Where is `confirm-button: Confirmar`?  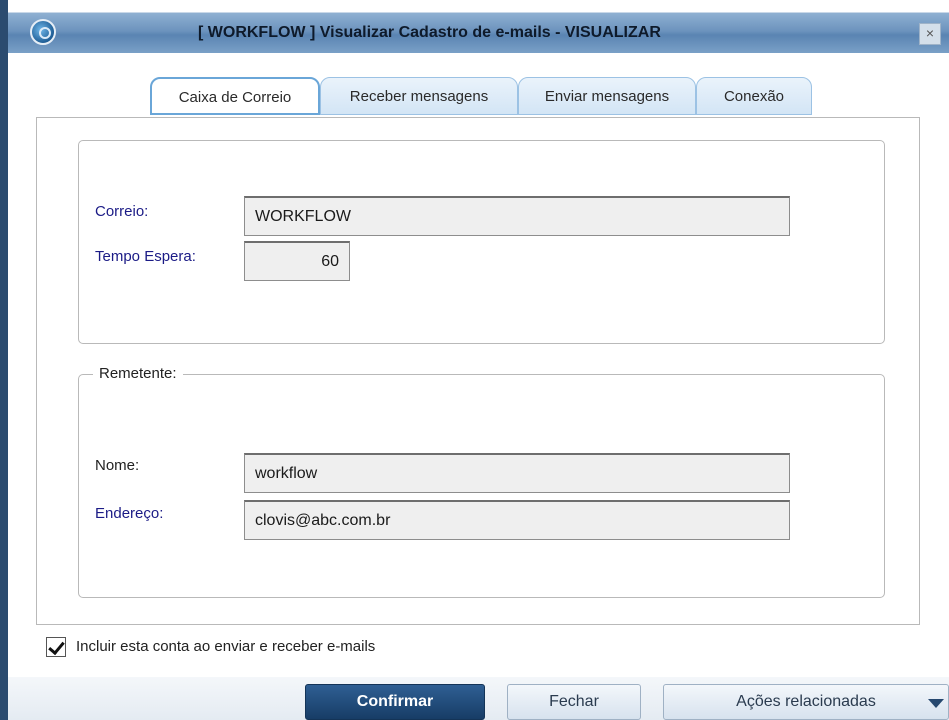 confirm-button: Confirmar is located at coordinates (395, 702).